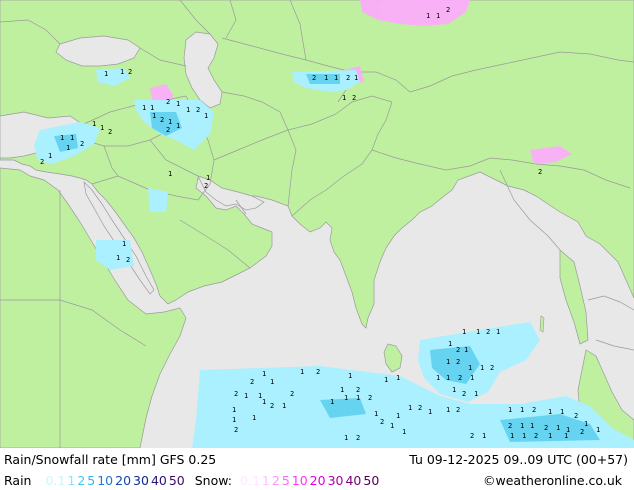 This screenshot has width=634, height=490. I want to click on snow-scale-8: 50, so click(371, 480).